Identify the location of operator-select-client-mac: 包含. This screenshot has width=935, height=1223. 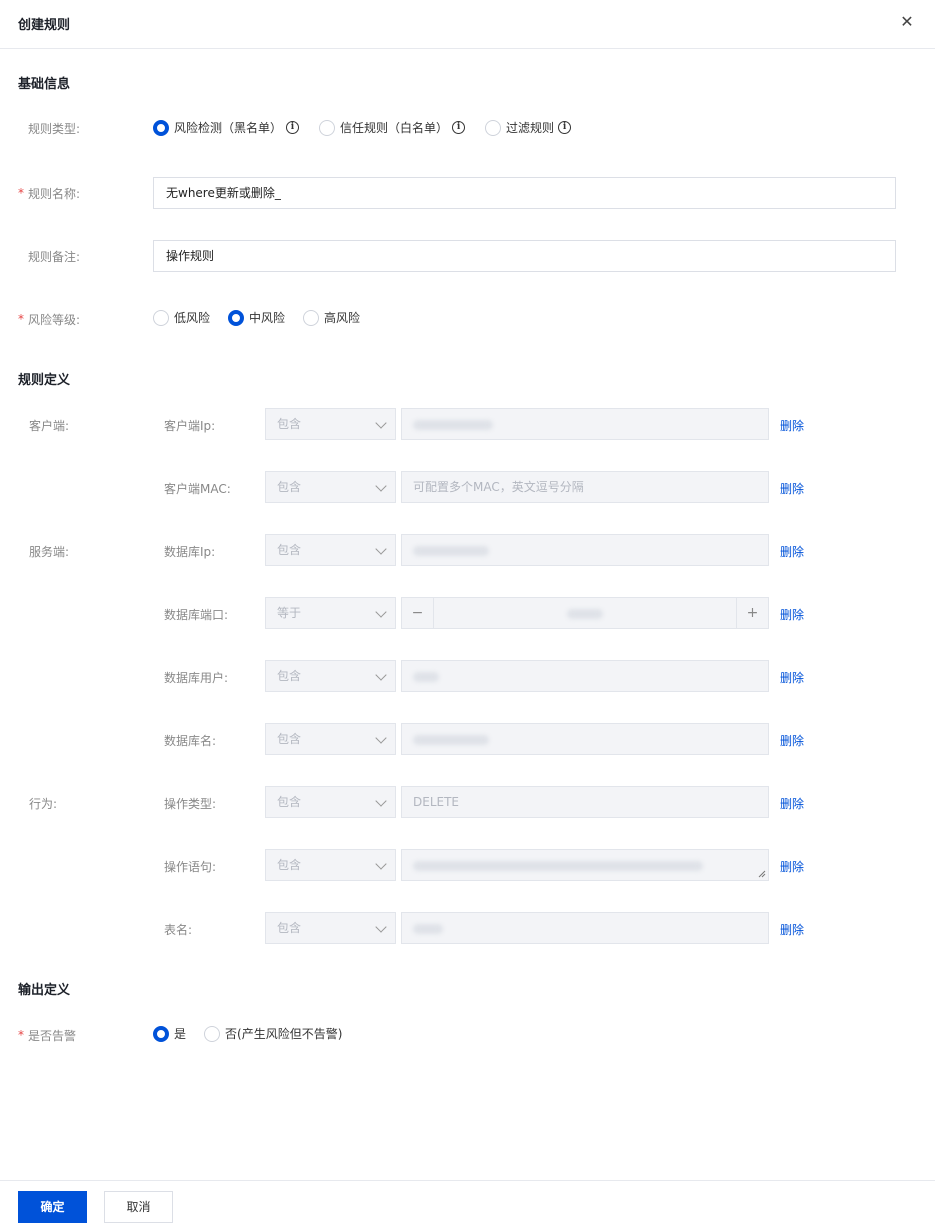
(330, 487).